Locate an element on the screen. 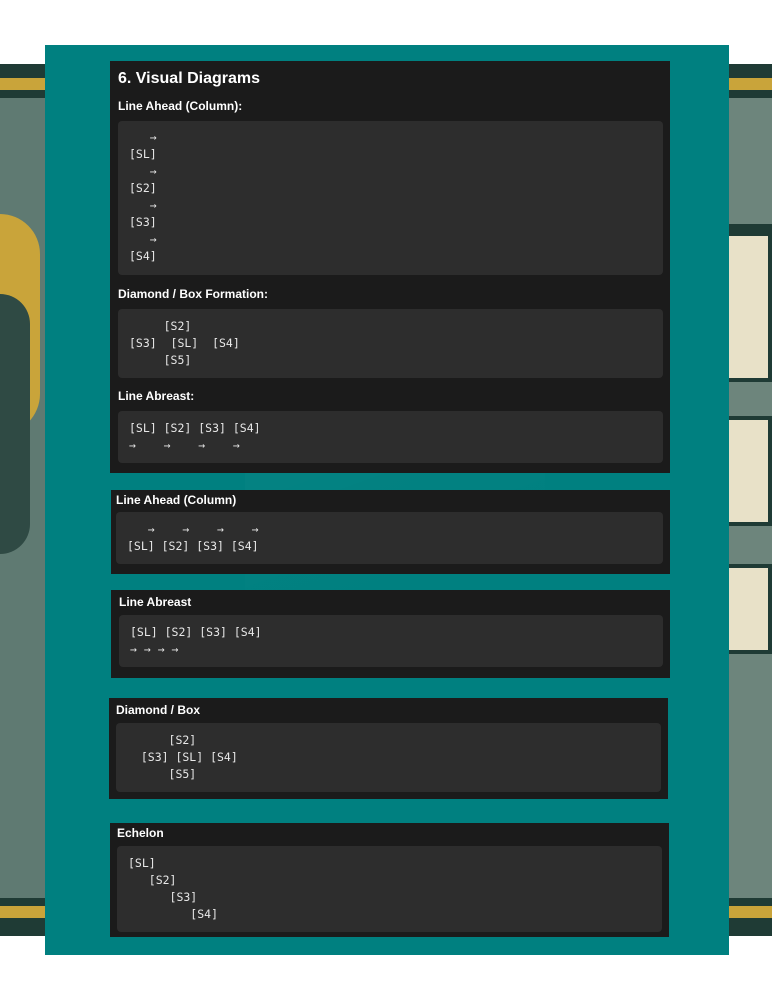 The image size is (772, 1000). diamond-diagram: [S2] [S3] [SL] [S4] [S5] is located at coordinates (184, 343).